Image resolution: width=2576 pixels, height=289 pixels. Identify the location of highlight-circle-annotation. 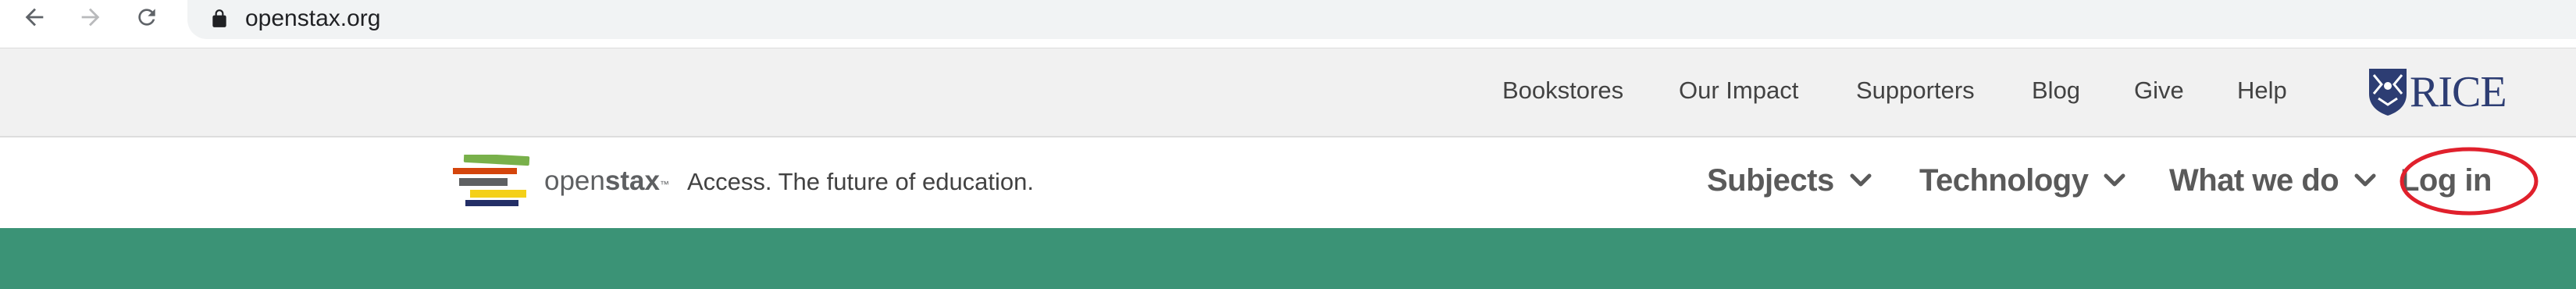
(2469, 181).